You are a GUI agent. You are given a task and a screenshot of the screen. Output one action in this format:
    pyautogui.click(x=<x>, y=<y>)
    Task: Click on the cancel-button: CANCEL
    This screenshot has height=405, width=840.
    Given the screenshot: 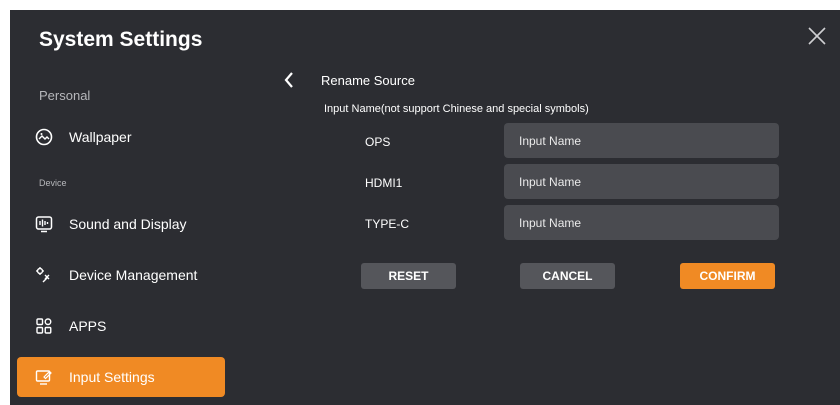 What is the action you would take?
    pyautogui.click(x=567, y=276)
    